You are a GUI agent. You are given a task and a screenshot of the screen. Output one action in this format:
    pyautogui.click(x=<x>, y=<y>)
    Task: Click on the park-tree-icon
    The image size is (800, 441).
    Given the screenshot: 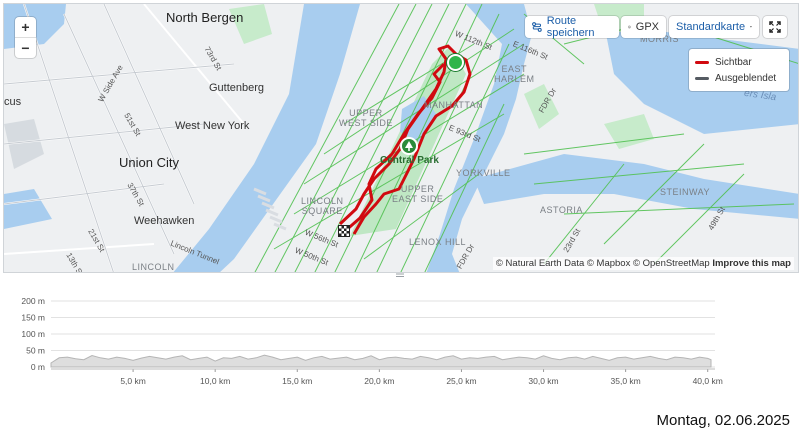 What is the action you would take?
    pyautogui.click(x=409, y=146)
    